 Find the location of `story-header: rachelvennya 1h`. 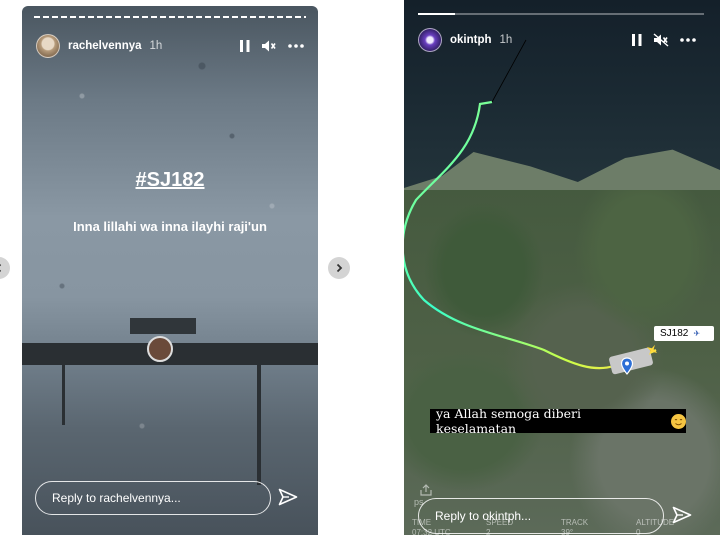

story-header: rachelvennya 1h is located at coordinates (99, 46).